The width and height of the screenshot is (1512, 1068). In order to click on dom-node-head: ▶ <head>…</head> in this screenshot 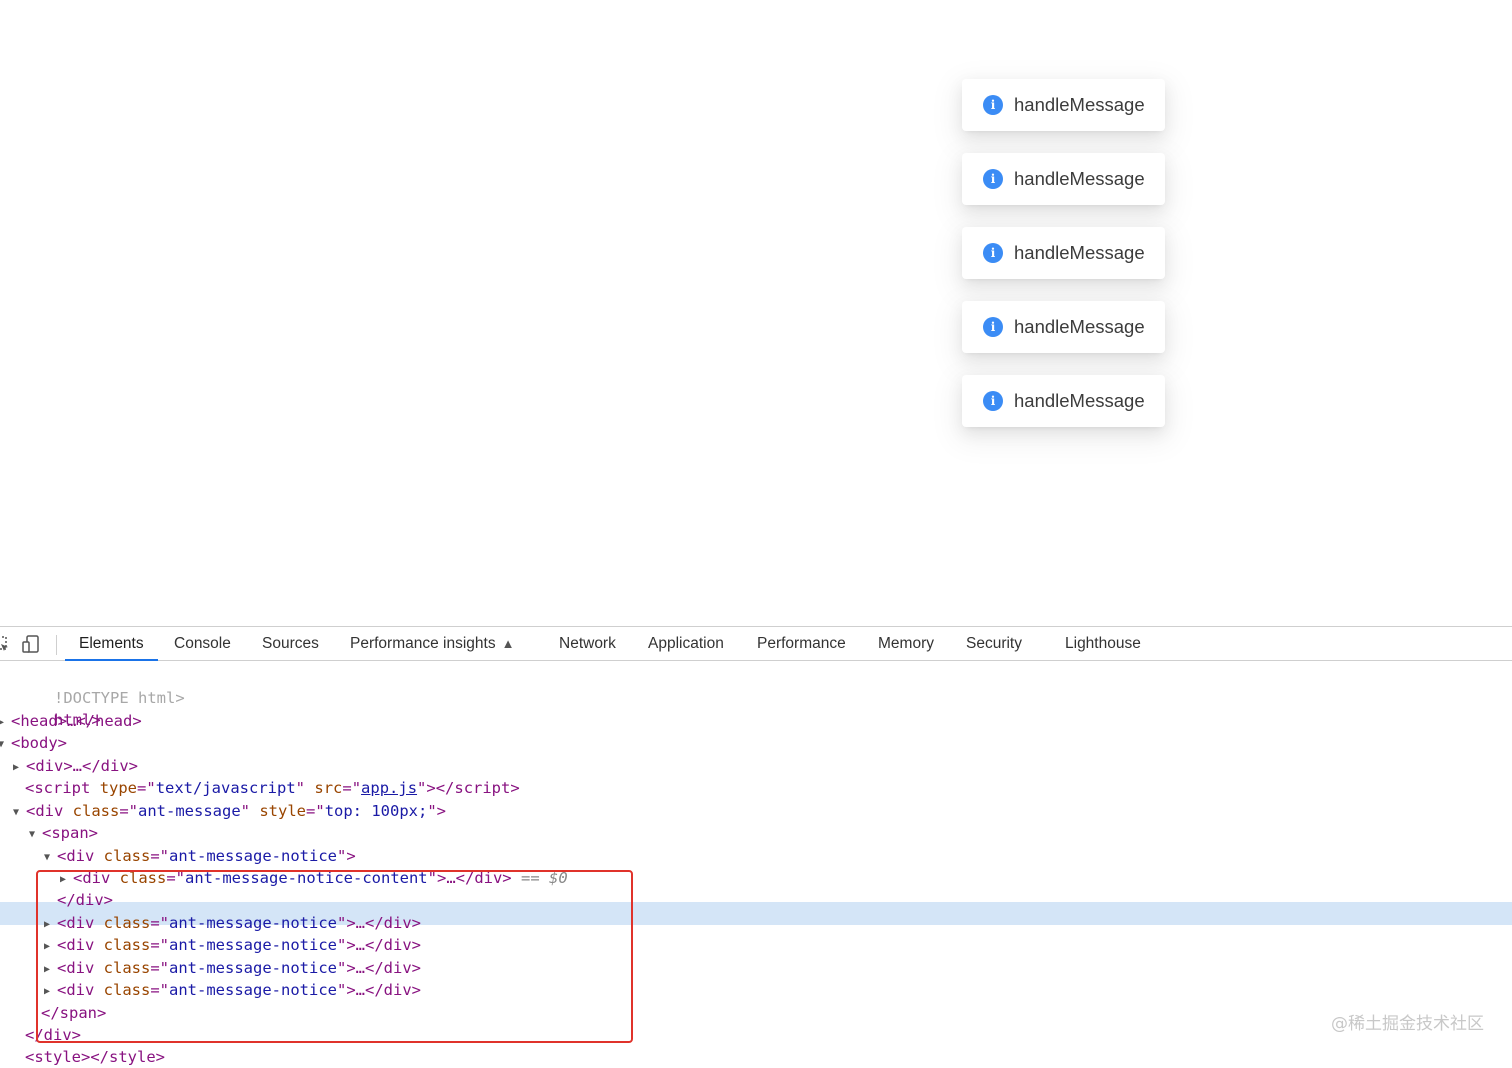, I will do `click(71, 721)`.